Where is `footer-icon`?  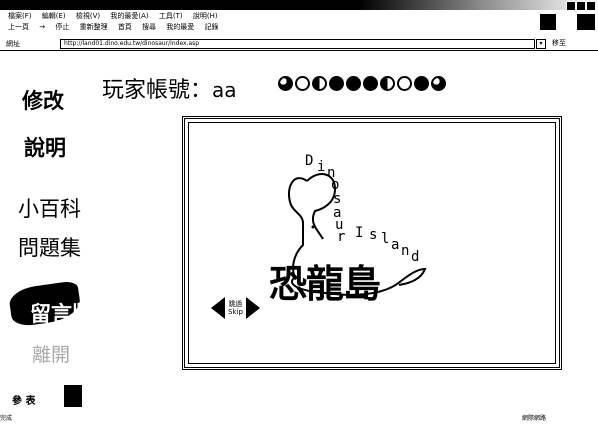 footer-icon is located at coordinates (73, 396).